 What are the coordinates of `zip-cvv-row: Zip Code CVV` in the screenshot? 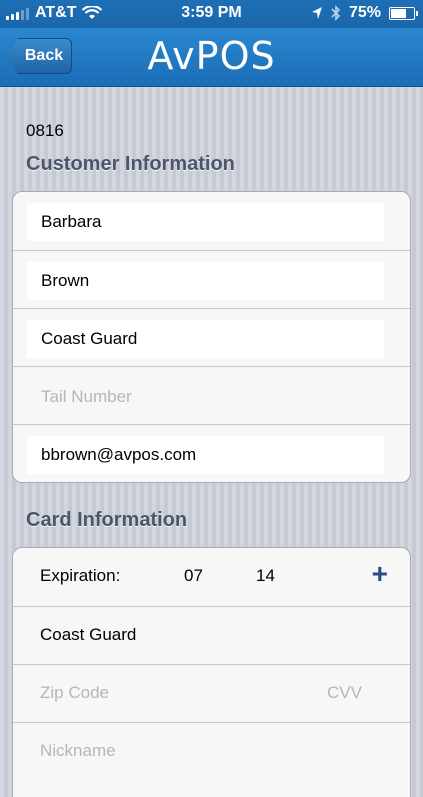 It's located at (211, 693).